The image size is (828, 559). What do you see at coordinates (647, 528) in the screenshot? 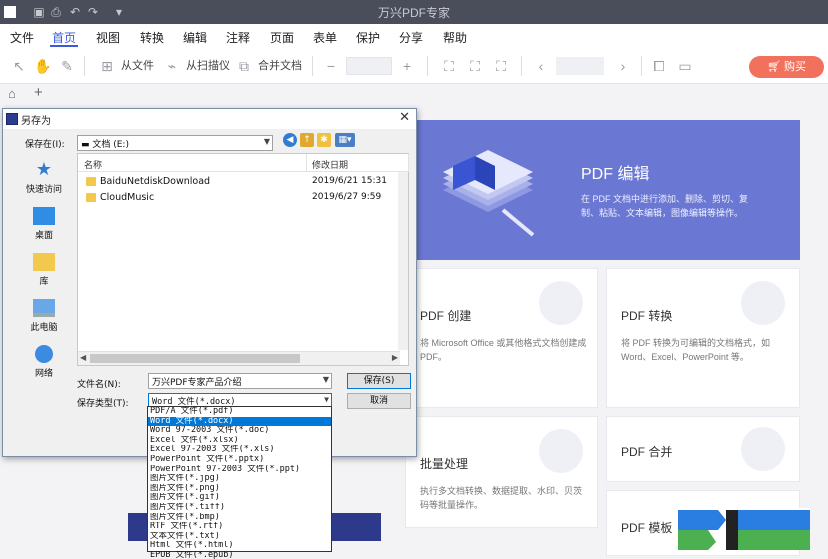
I see `pdf-template-title: PDF 模板` at bounding box center [647, 528].